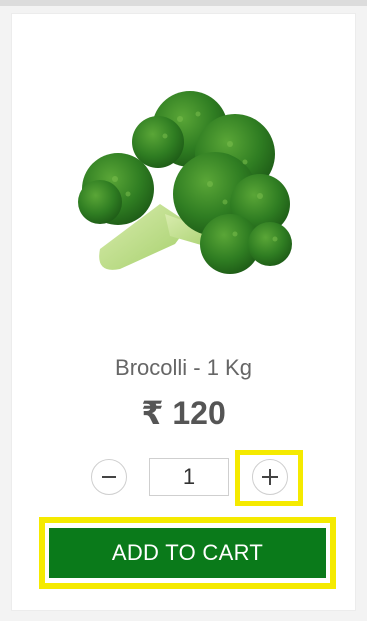 This screenshot has height=621, width=367. What do you see at coordinates (183, 3) in the screenshot?
I see `top-divider` at bounding box center [183, 3].